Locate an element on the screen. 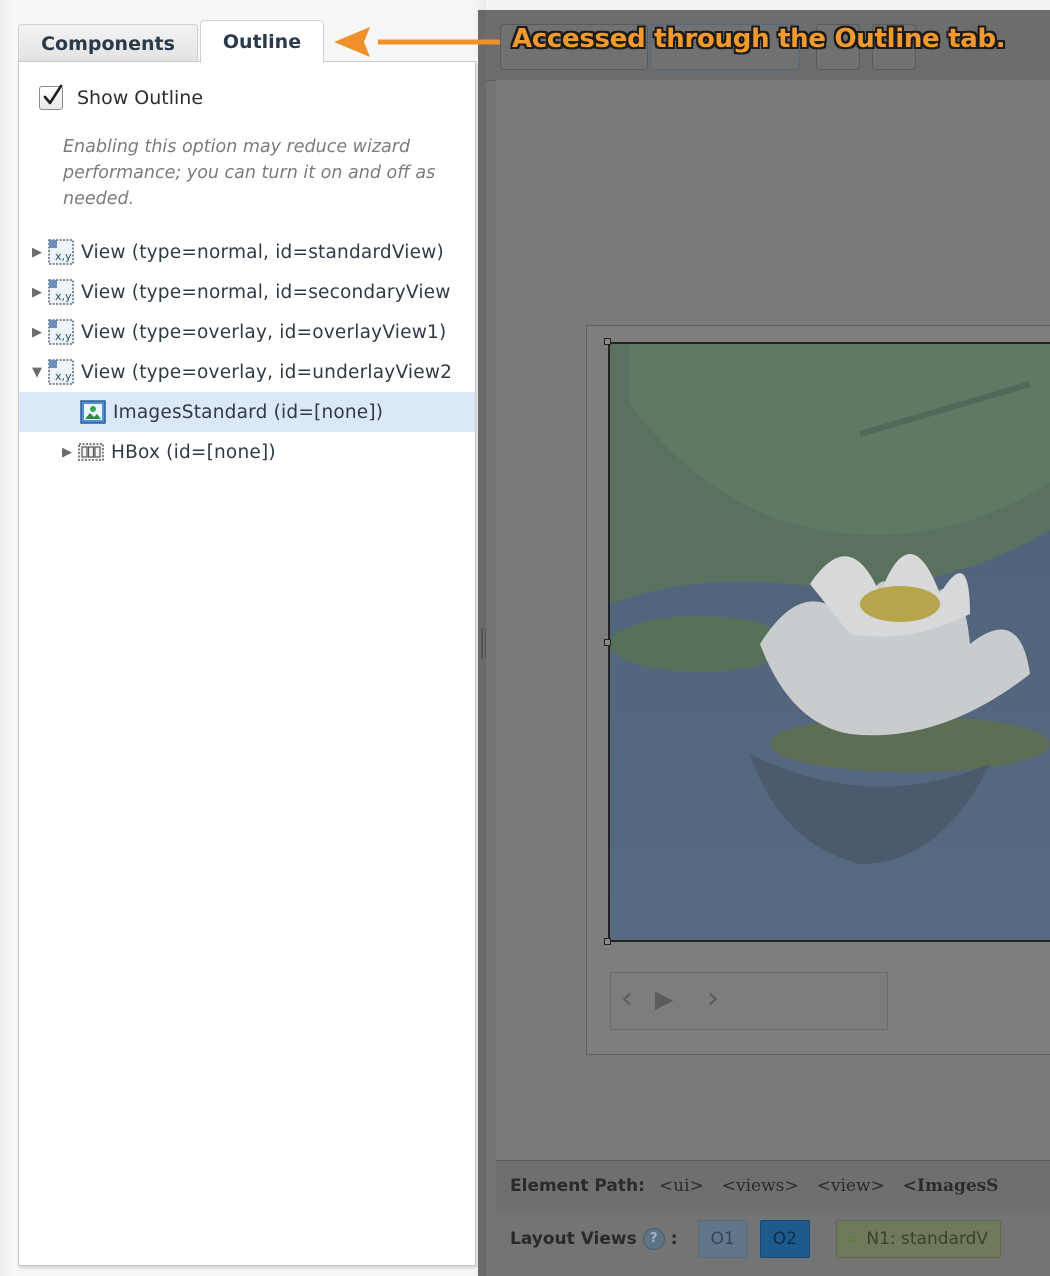 Image resolution: width=1050 pixels, height=1276 pixels. checkmark-icon is located at coordinates (53, 94).